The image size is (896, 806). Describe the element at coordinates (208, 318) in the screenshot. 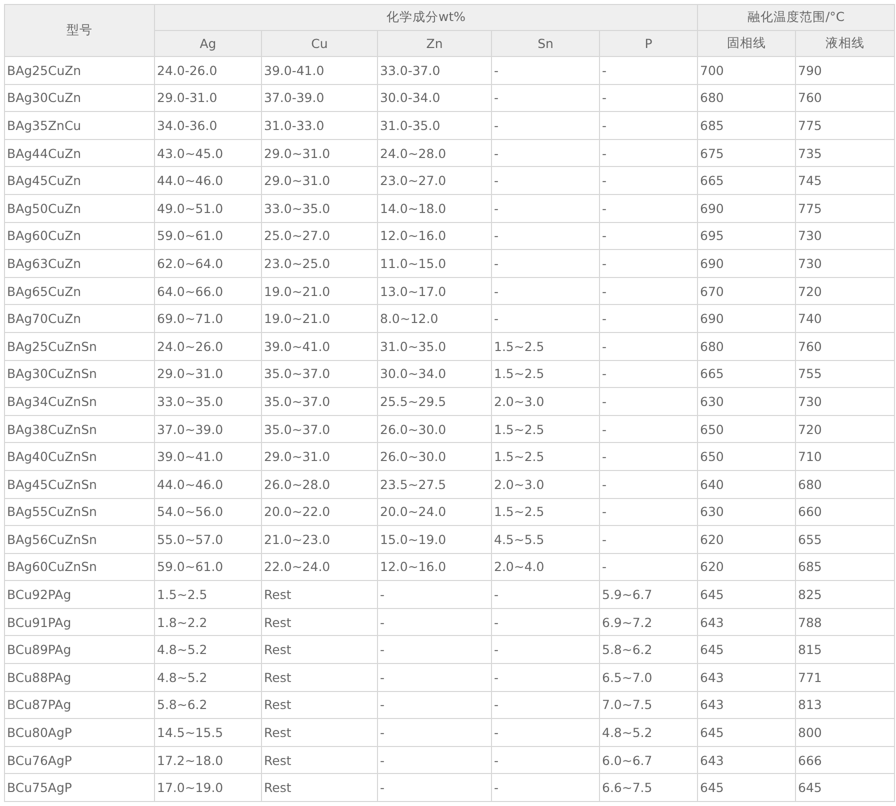

I see `table-cell: 69.0~71.0` at that location.